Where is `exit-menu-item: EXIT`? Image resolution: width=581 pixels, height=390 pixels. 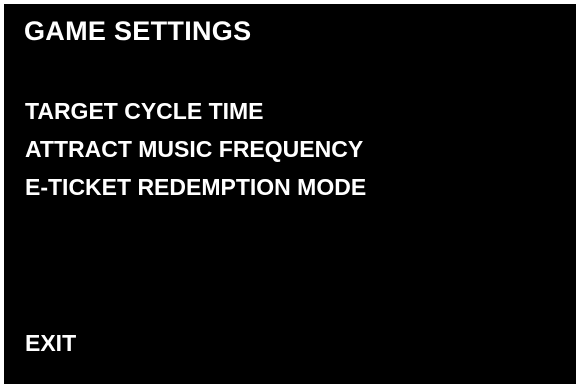 exit-menu-item: EXIT is located at coordinates (50, 343).